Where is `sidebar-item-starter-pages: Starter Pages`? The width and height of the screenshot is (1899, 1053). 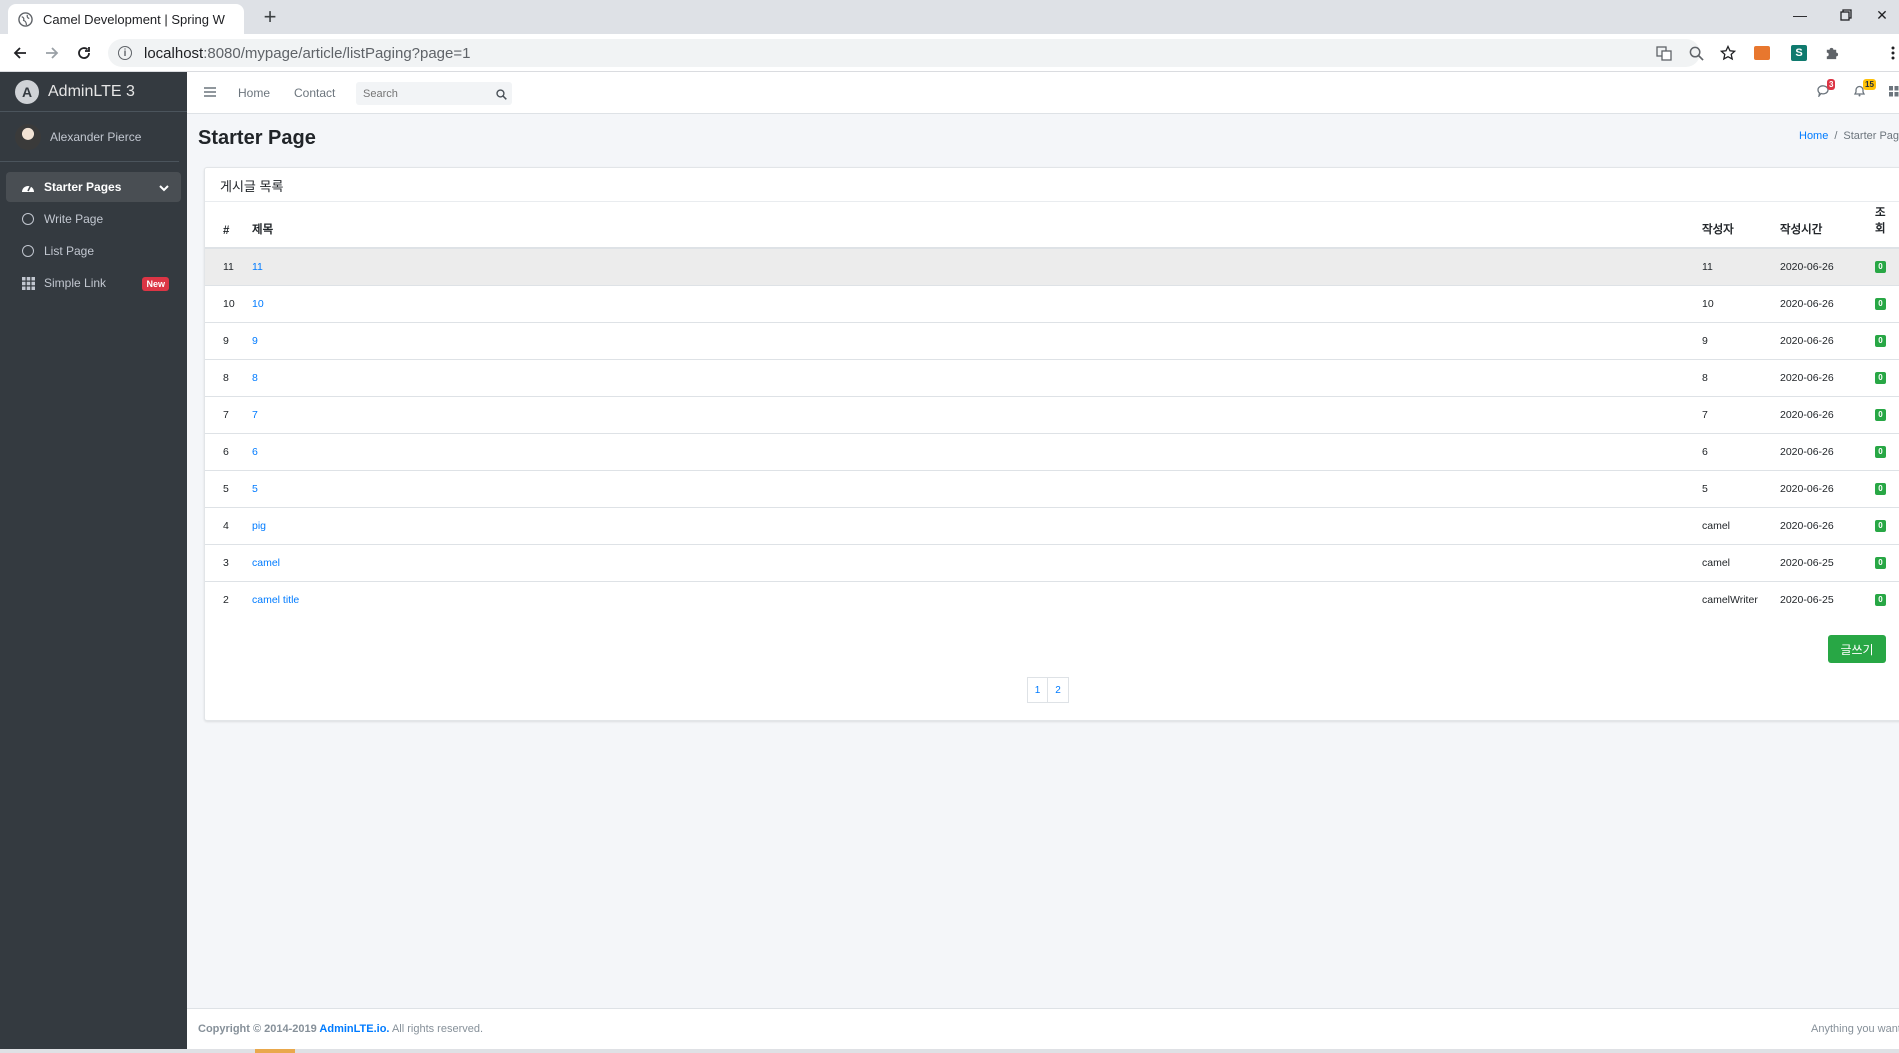
sidebar-item-starter-pages: Starter Pages is located at coordinates (93, 187).